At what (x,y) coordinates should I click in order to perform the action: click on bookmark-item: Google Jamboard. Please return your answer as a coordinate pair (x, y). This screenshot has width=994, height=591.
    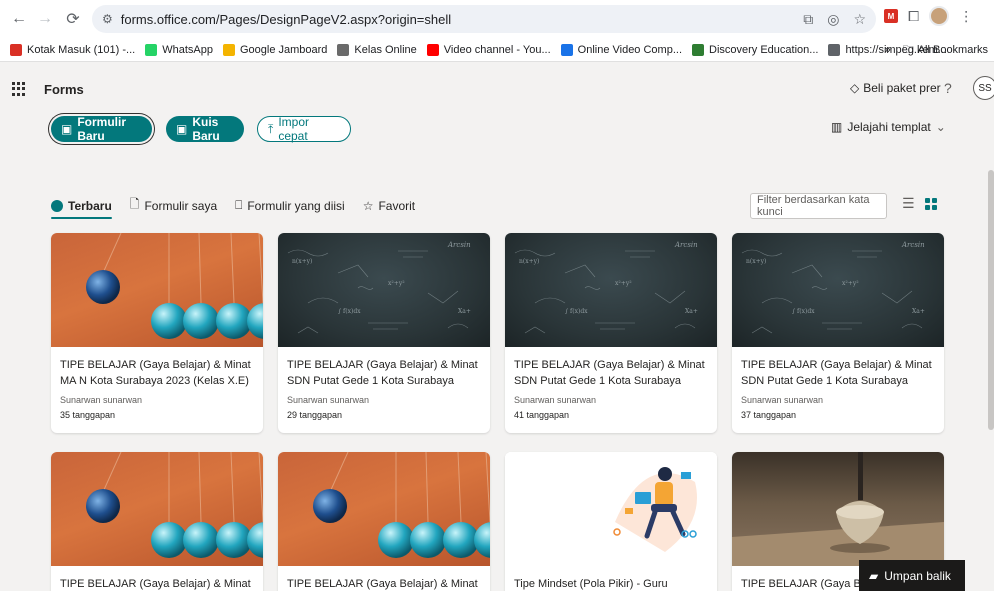
    Looking at the image, I should click on (275, 49).